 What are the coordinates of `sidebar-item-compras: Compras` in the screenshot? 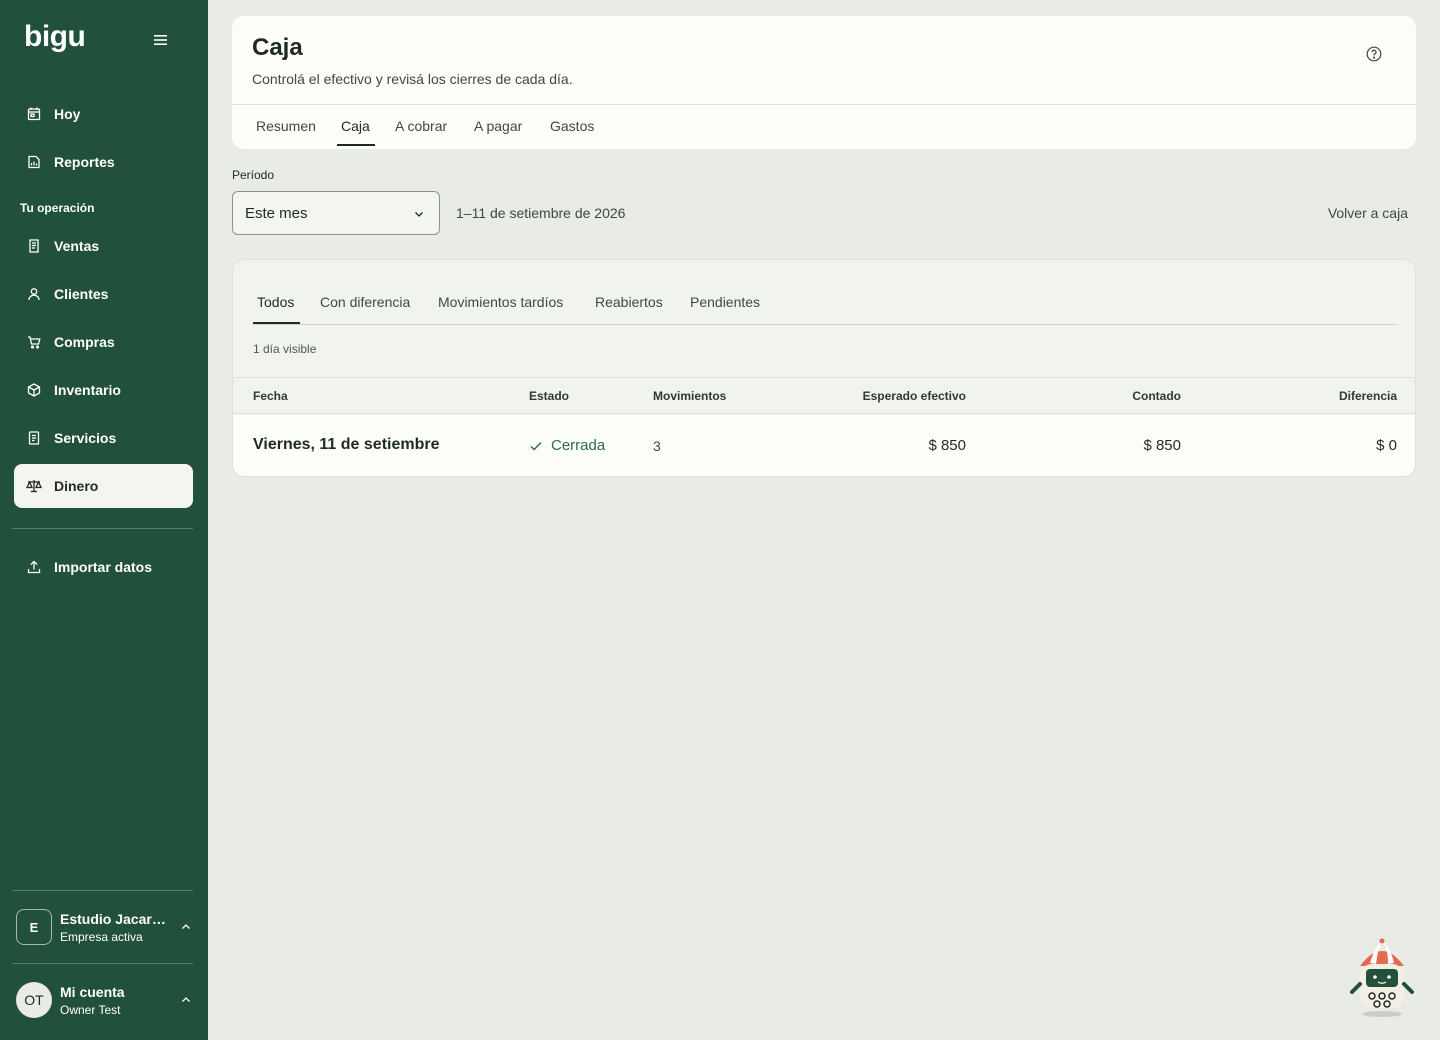 It's located at (103, 342).